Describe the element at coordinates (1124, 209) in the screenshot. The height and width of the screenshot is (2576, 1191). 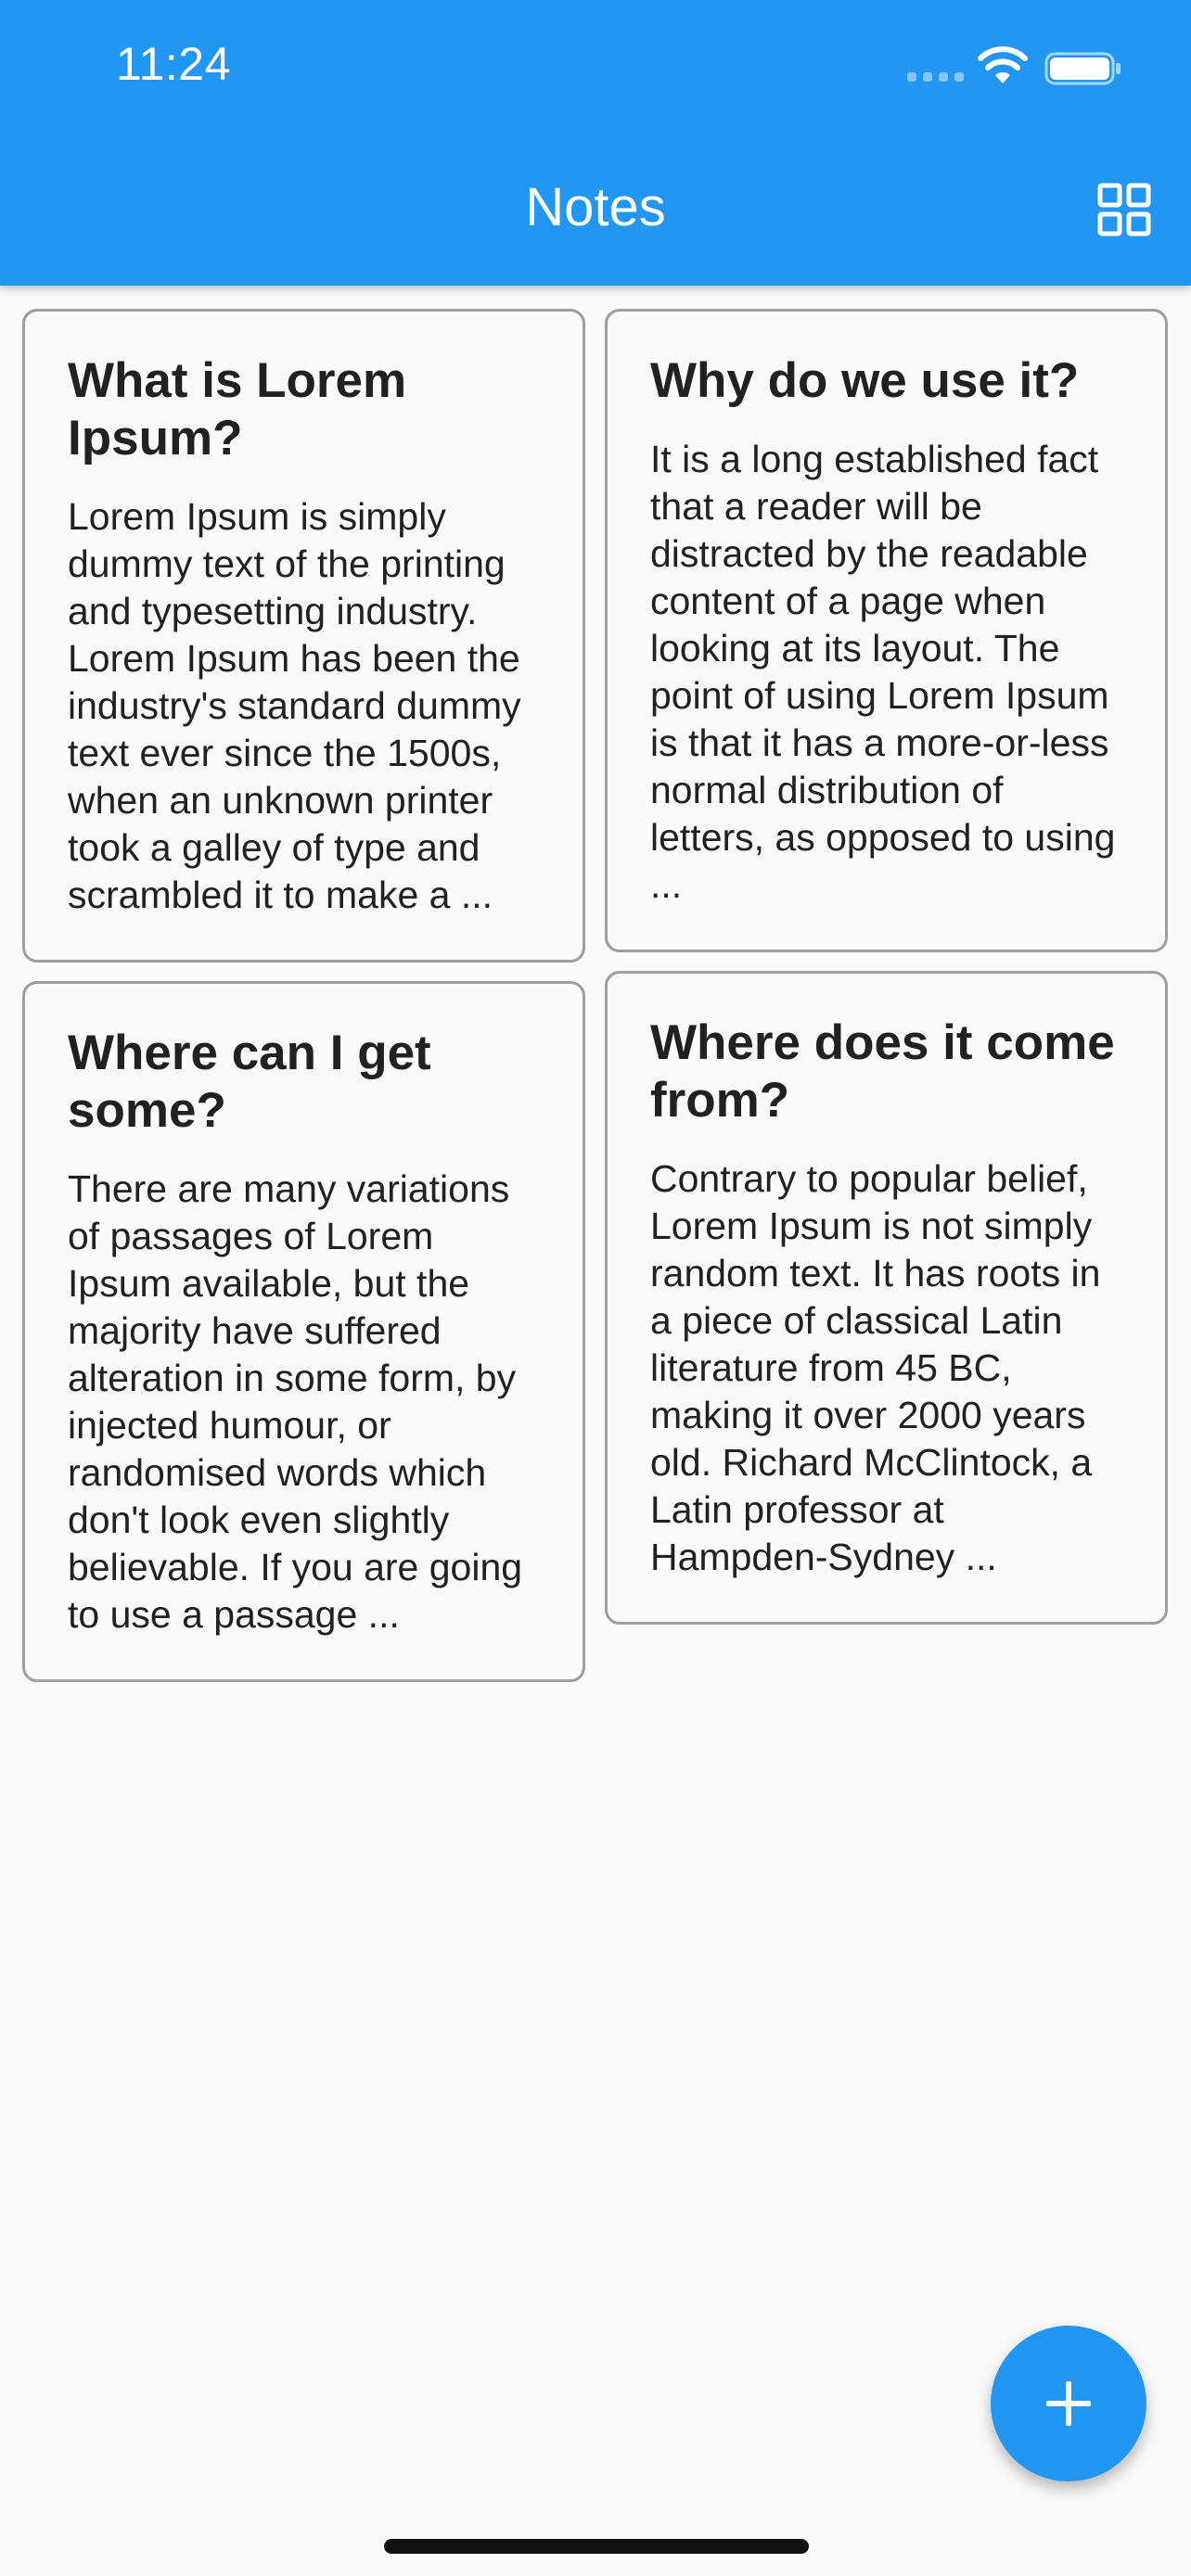
I see `grid-view-icon` at that location.